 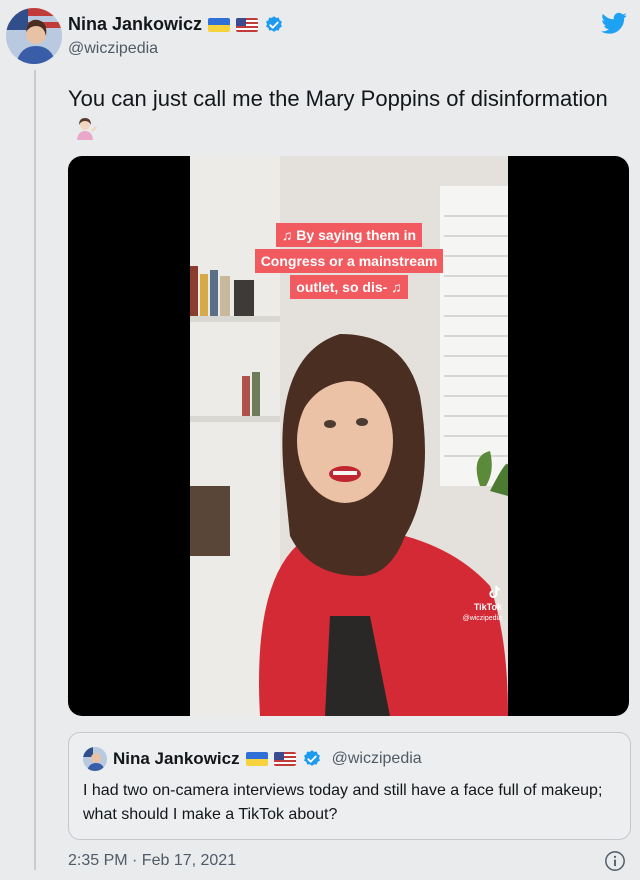 I want to click on quoted-author-handle: @wiczipedia, so click(x=376, y=758).